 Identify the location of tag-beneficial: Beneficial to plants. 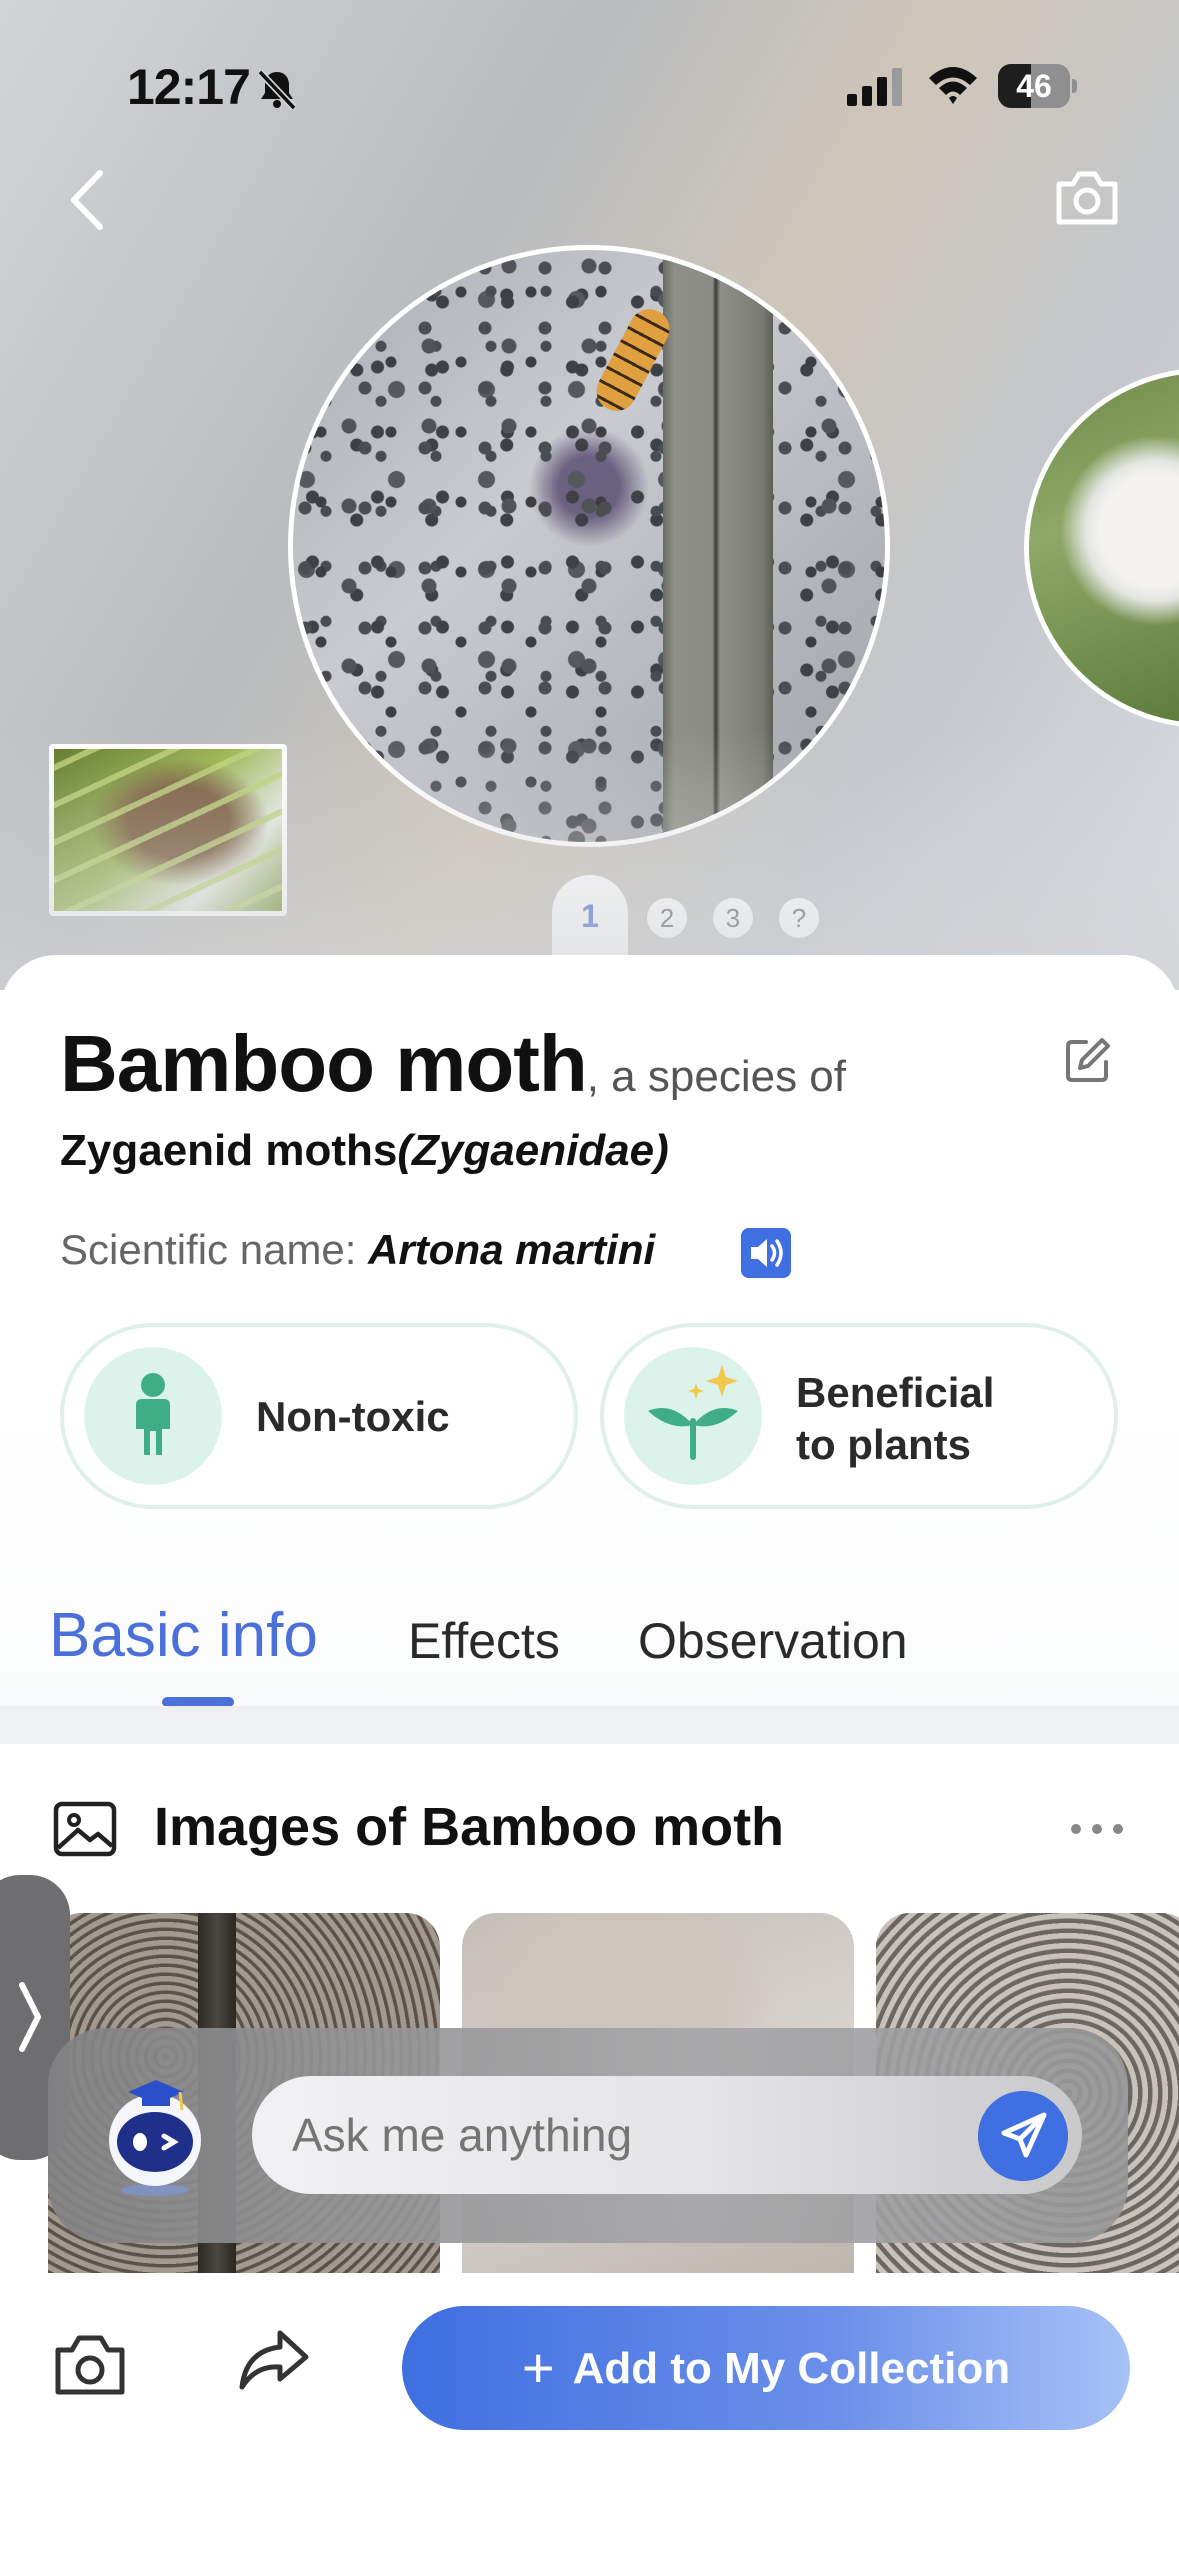
(859, 1416).